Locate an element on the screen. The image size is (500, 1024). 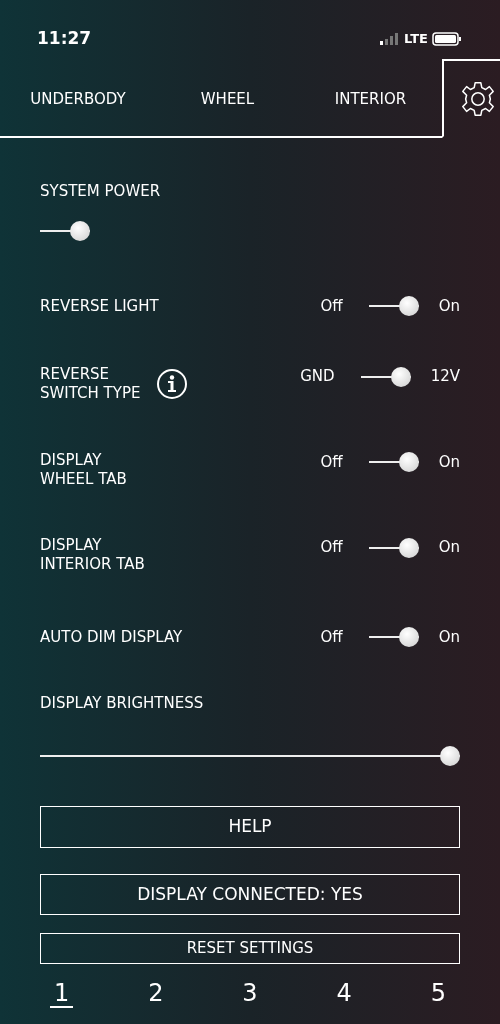
signal-icon is located at coordinates (390, 39).